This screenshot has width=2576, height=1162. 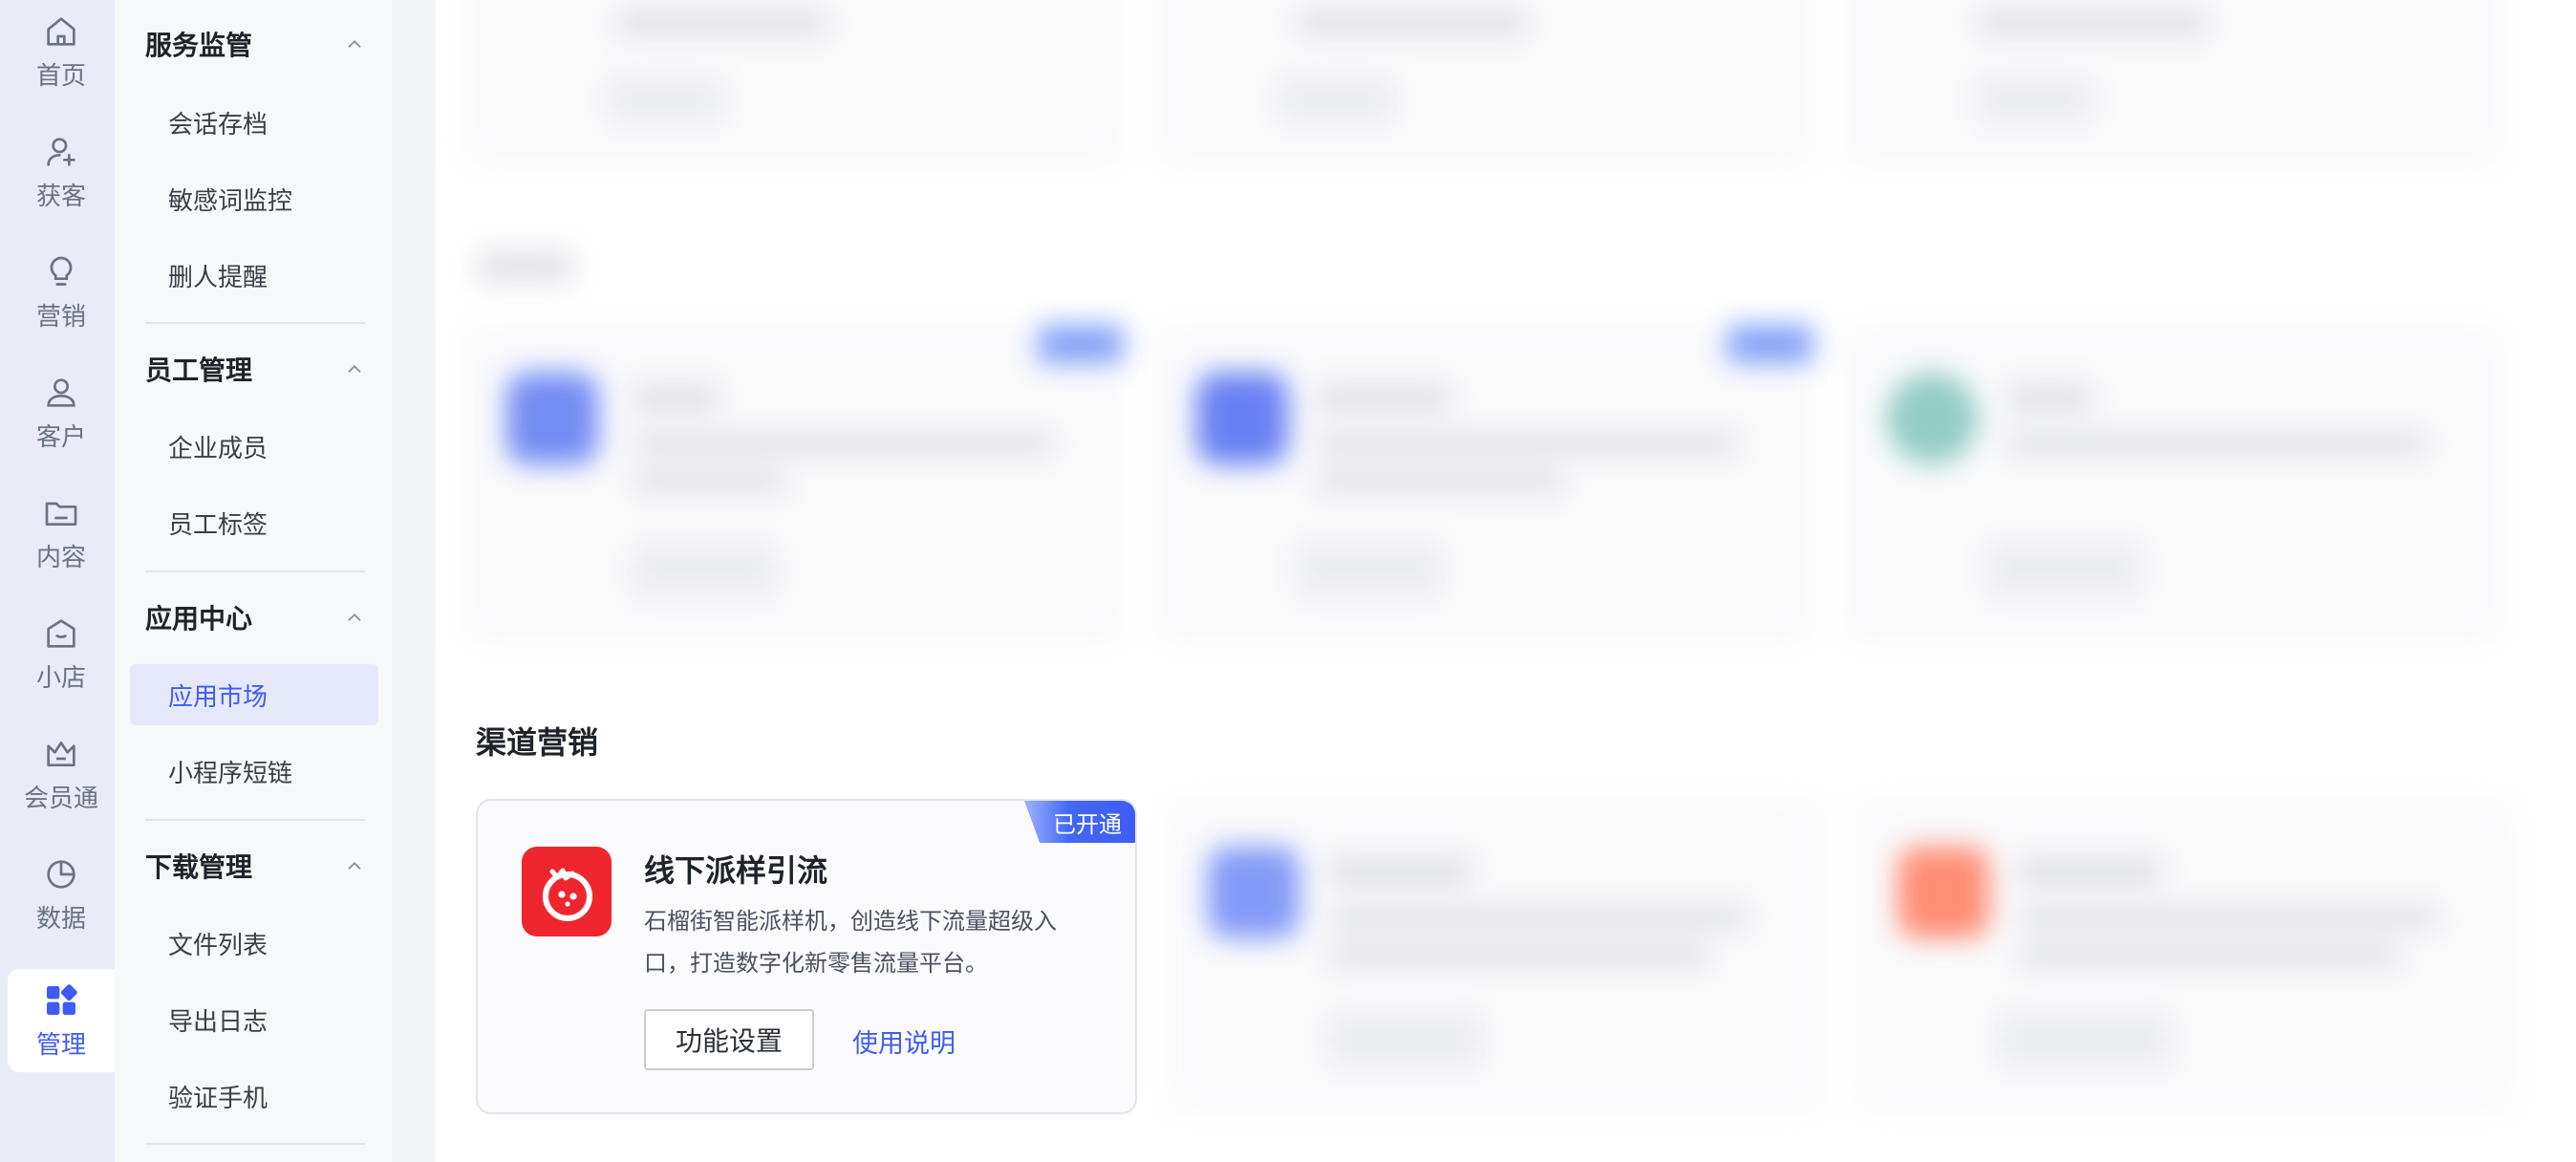 What do you see at coordinates (218, 1022) in the screenshot?
I see `menu-item-label: 导出日志` at bounding box center [218, 1022].